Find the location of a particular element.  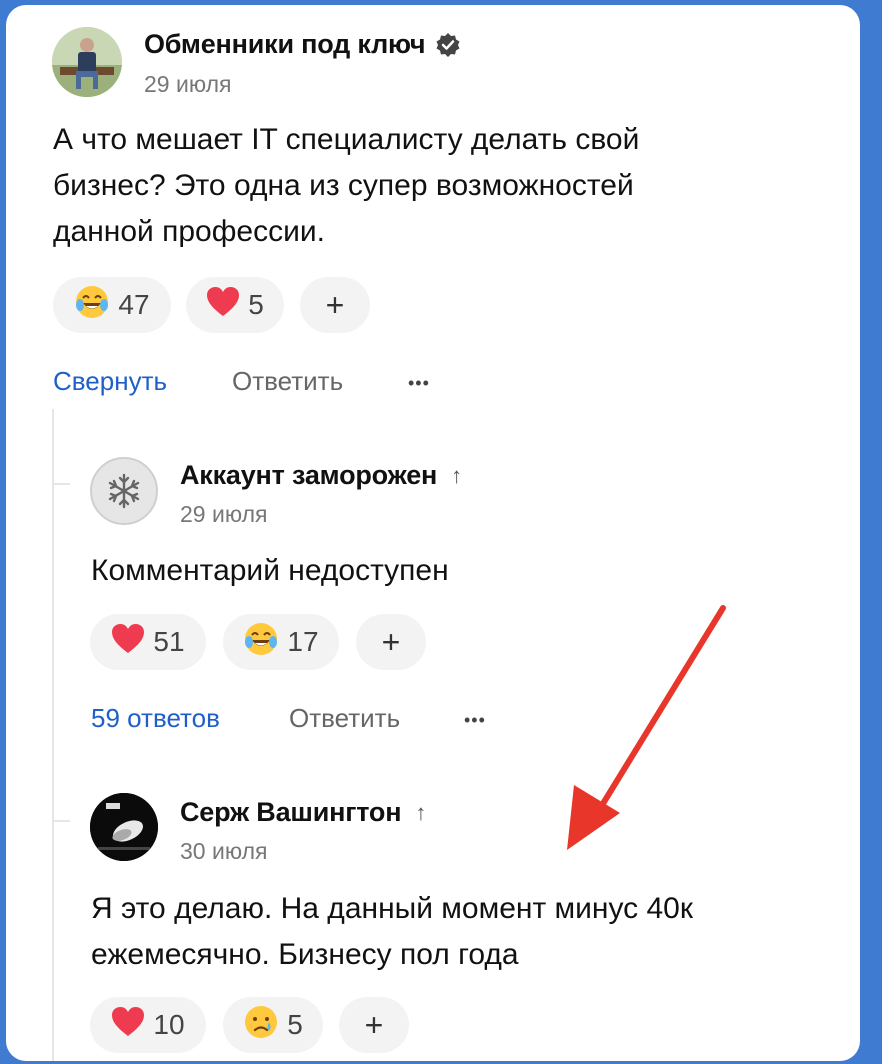

annotation-arrow-icon is located at coordinates (646, 727).